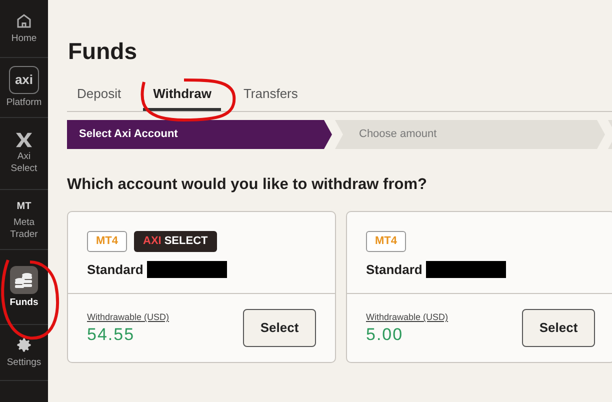 The image size is (612, 402). I want to click on x-logo-icon, so click(24, 140).